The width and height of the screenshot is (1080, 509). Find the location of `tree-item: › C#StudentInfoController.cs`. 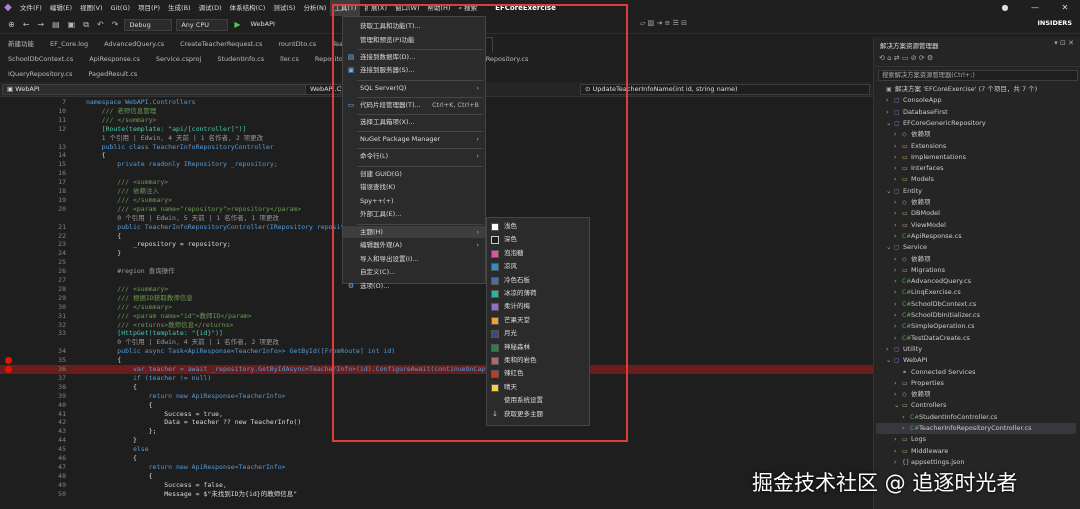

tree-item: › C#StudentInfoController.cs is located at coordinates (949, 417).